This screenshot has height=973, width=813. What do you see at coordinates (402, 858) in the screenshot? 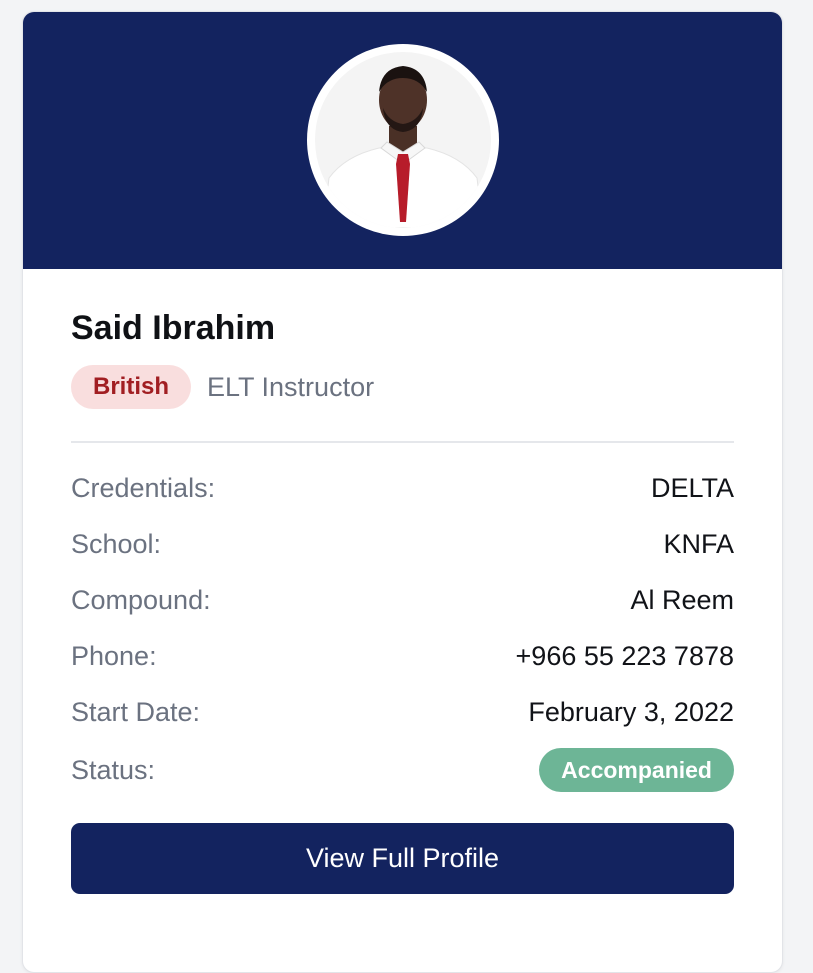
I see `view-full-profile-button: View Full Profile` at bounding box center [402, 858].